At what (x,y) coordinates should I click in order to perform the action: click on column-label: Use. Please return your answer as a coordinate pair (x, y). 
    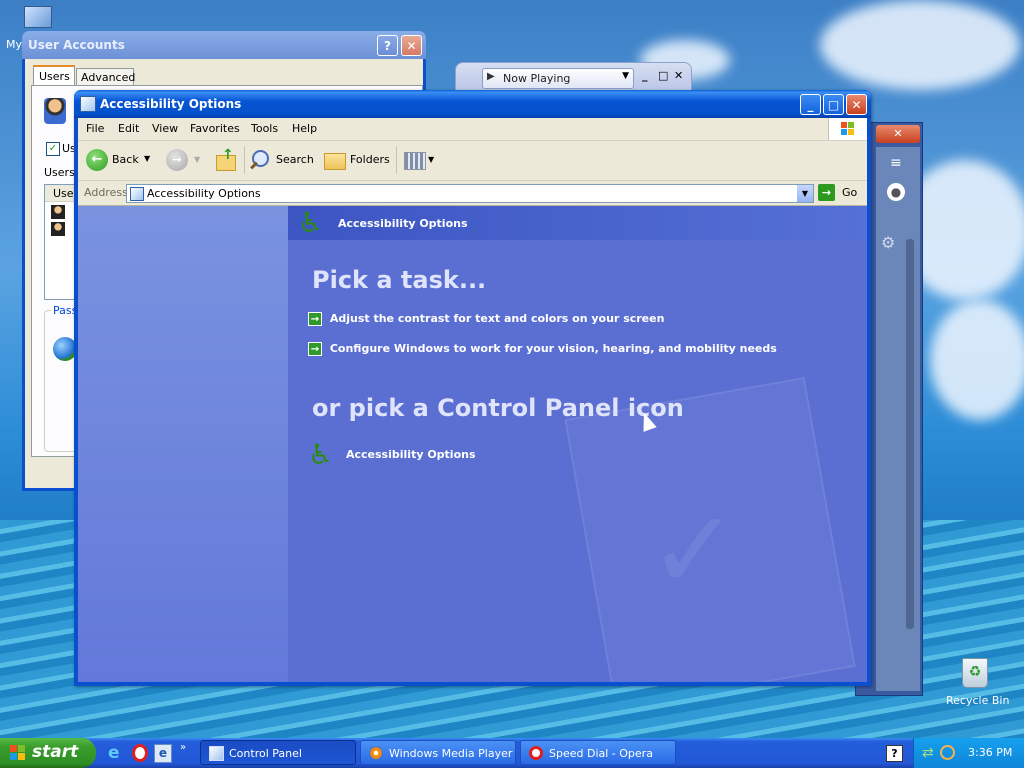
    Looking at the image, I should click on (63, 193).